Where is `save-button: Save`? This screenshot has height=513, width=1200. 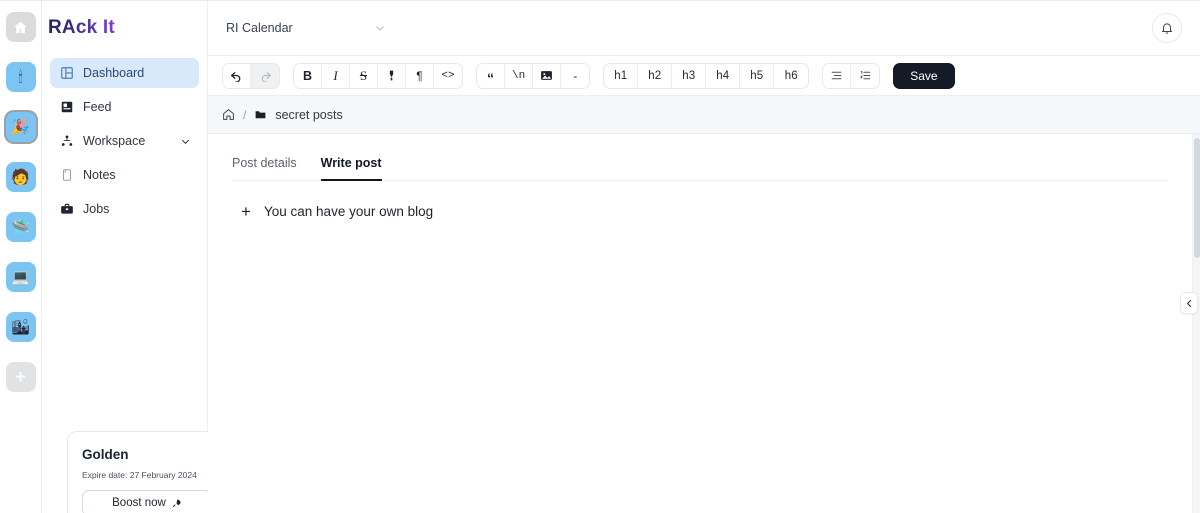
save-button: Save is located at coordinates (924, 75).